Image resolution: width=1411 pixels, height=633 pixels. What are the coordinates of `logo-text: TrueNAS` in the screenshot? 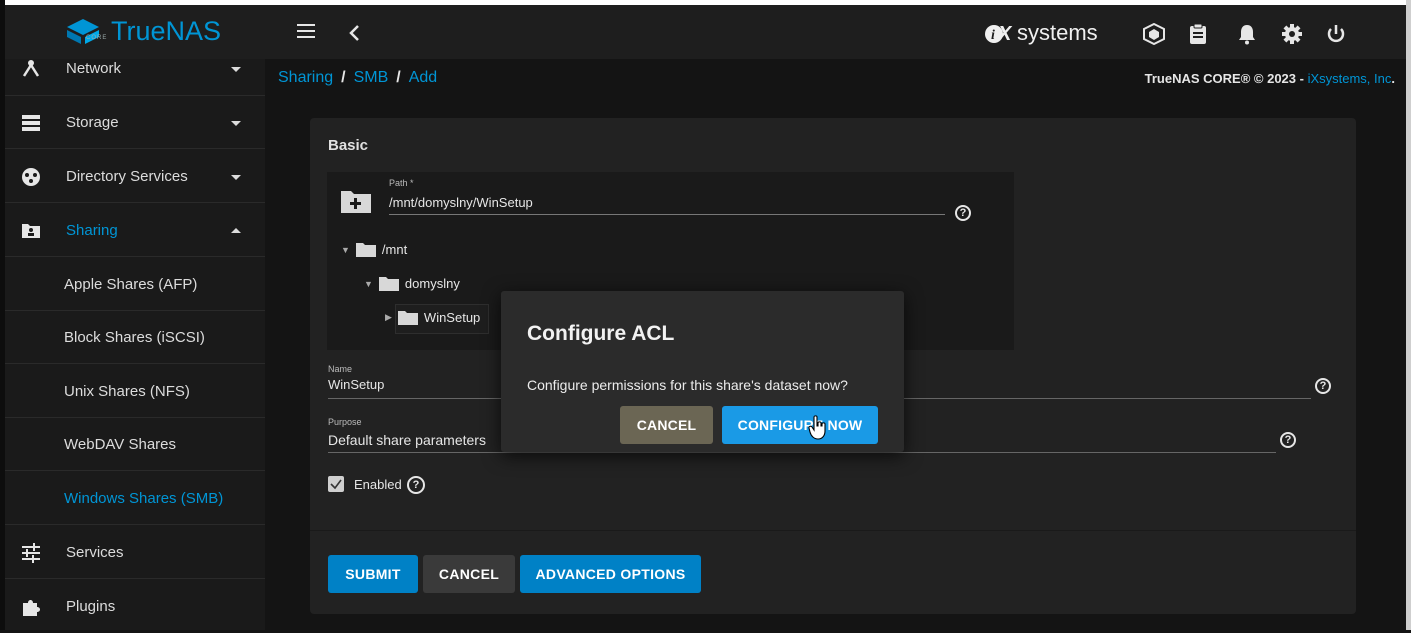 It's located at (166, 31).